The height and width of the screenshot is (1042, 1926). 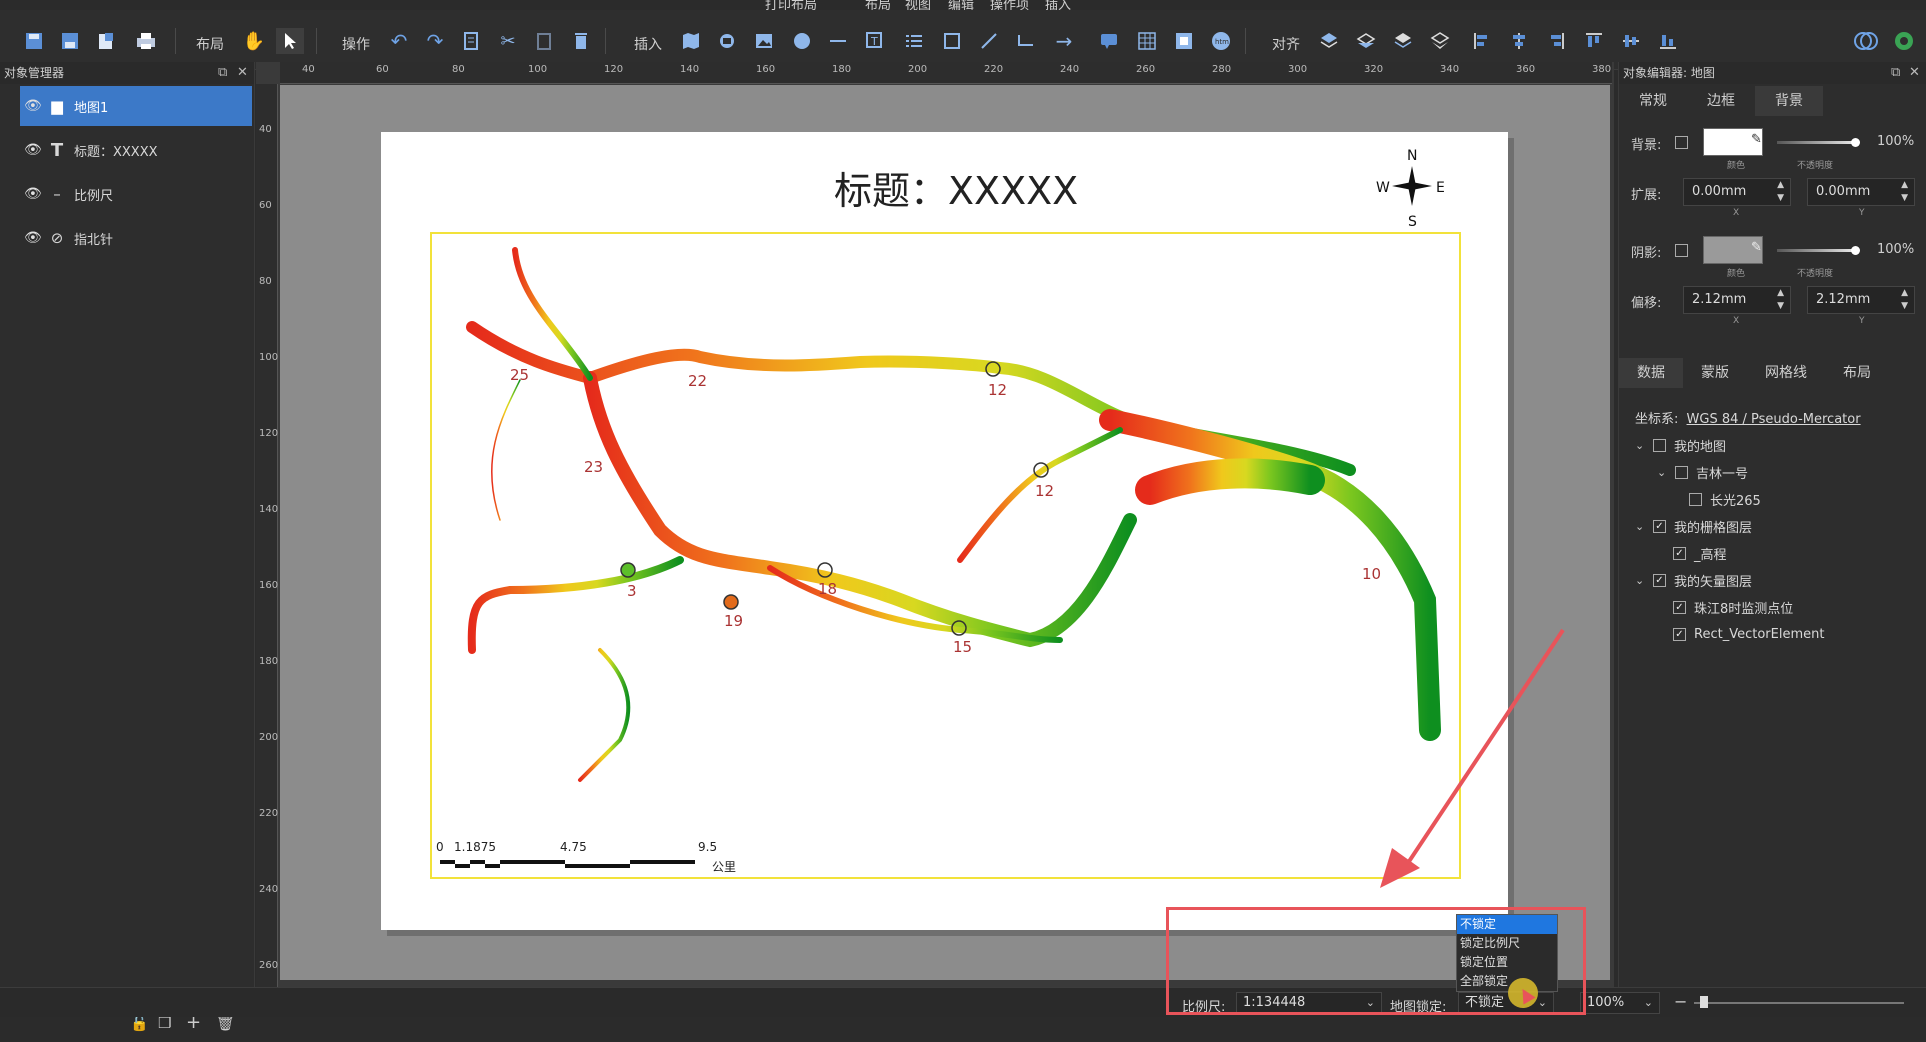 I want to click on map-point-label: 23, so click(x=594, y=467).